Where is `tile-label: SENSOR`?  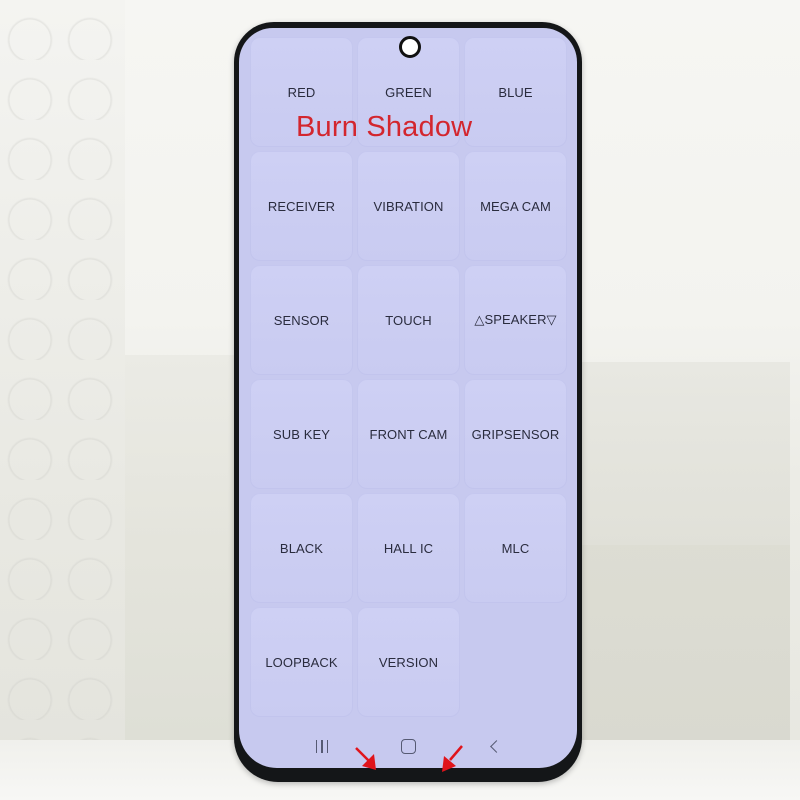
tile-label: SENSOR is located at coordinates (301, 320).